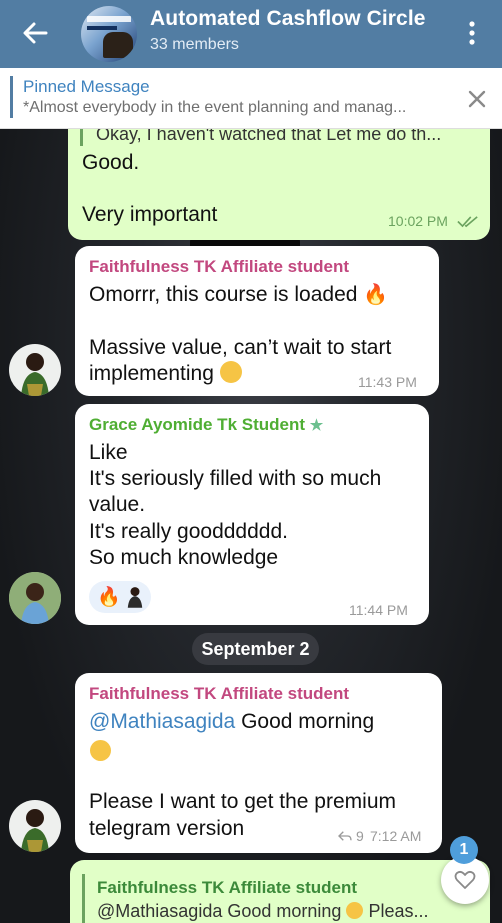 Image resolution: width=502 pixels, height=923 pixels. What do you see at coordinates (418, 221) in the screenshot?
I see `message-time: 10:02 PM` at bounding box center [418, 221].